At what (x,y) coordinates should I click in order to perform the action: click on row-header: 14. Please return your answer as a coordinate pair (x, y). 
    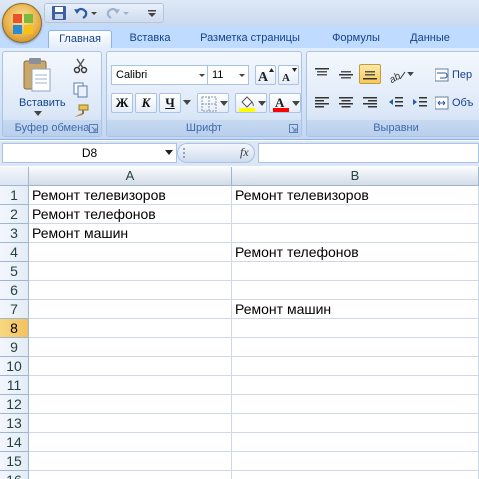
    Looking at the image, I should click on (14, 442).